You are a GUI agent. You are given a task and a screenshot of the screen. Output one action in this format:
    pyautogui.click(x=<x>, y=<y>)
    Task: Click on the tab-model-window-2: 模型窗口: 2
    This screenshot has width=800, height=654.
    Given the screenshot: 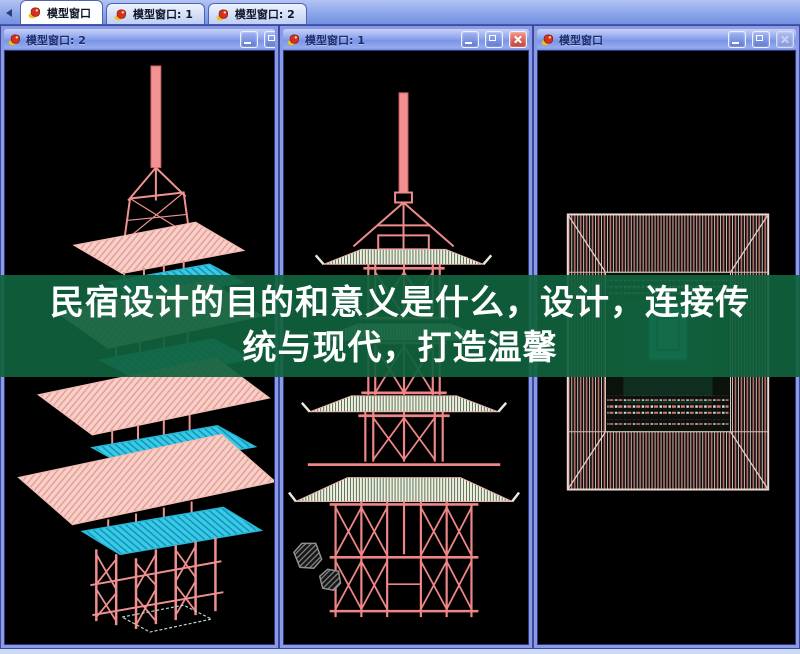 What is the action you would take?
    pyautogui.click(x=257, y=13)
    